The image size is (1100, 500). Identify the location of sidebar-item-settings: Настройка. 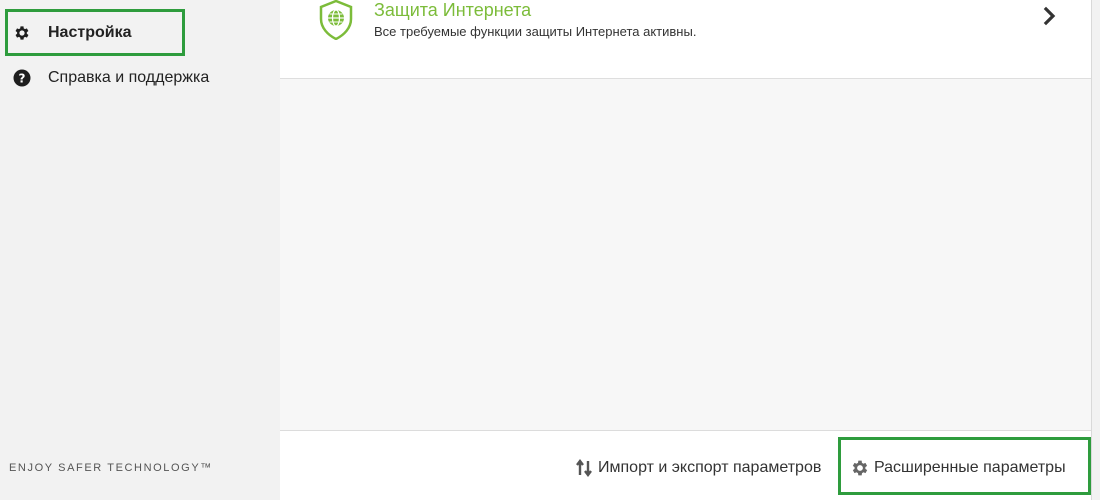
(130, 33).